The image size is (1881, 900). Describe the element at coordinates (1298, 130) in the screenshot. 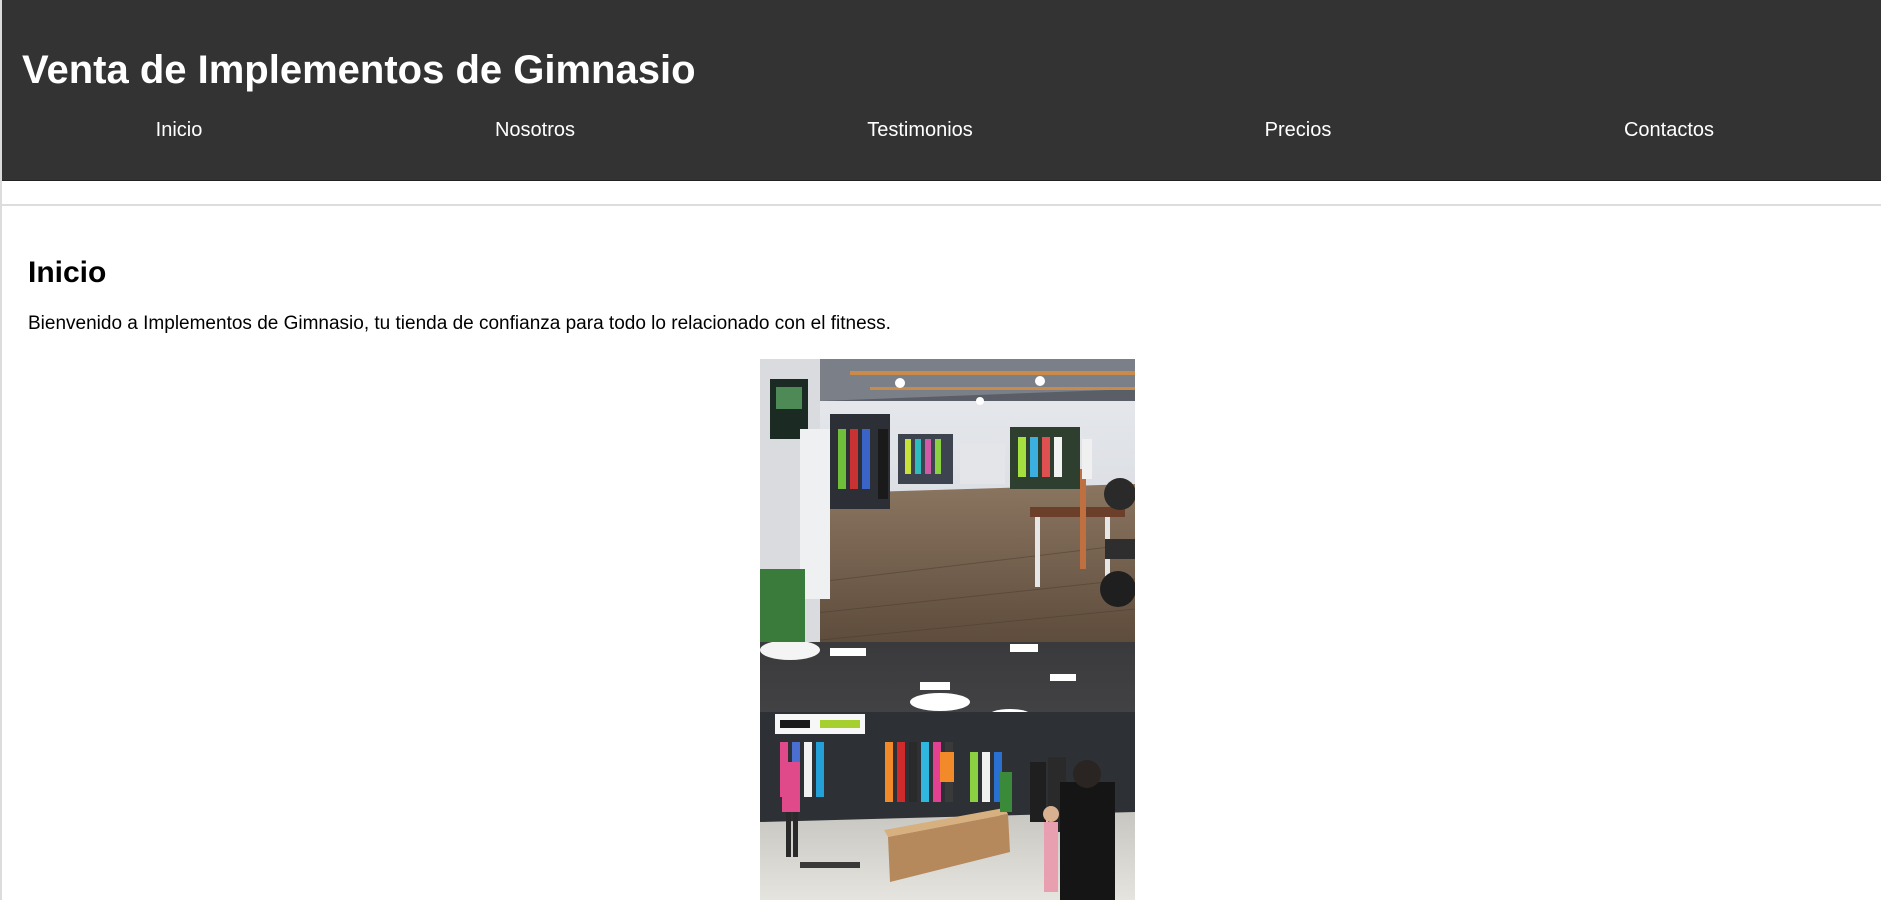

I see `nav-item-precios: Precios` at that location.